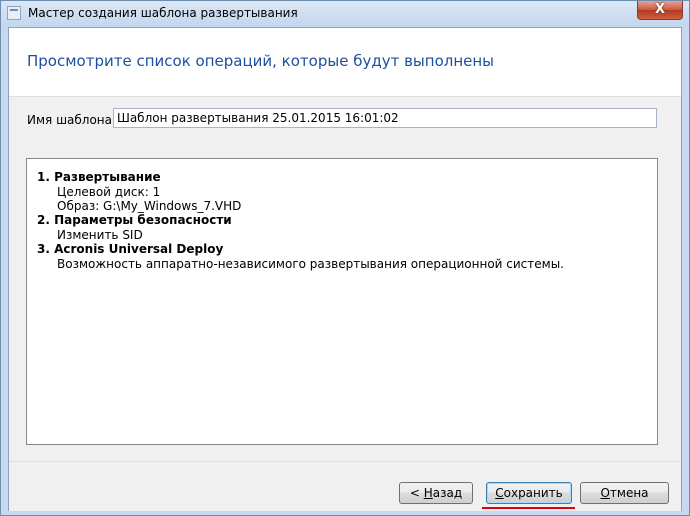  I want to click on cancel-button: Отмена, so click(624, 493).